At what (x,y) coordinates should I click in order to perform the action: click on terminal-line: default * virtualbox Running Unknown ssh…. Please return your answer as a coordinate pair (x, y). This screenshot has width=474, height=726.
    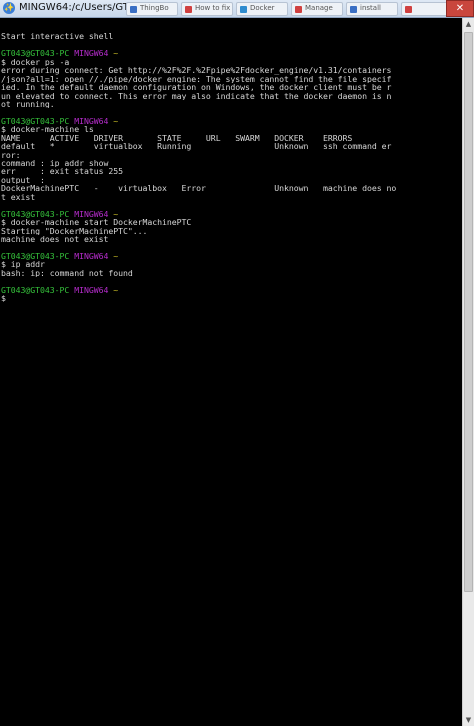
    Looking at the image, I should click on (231, 146).